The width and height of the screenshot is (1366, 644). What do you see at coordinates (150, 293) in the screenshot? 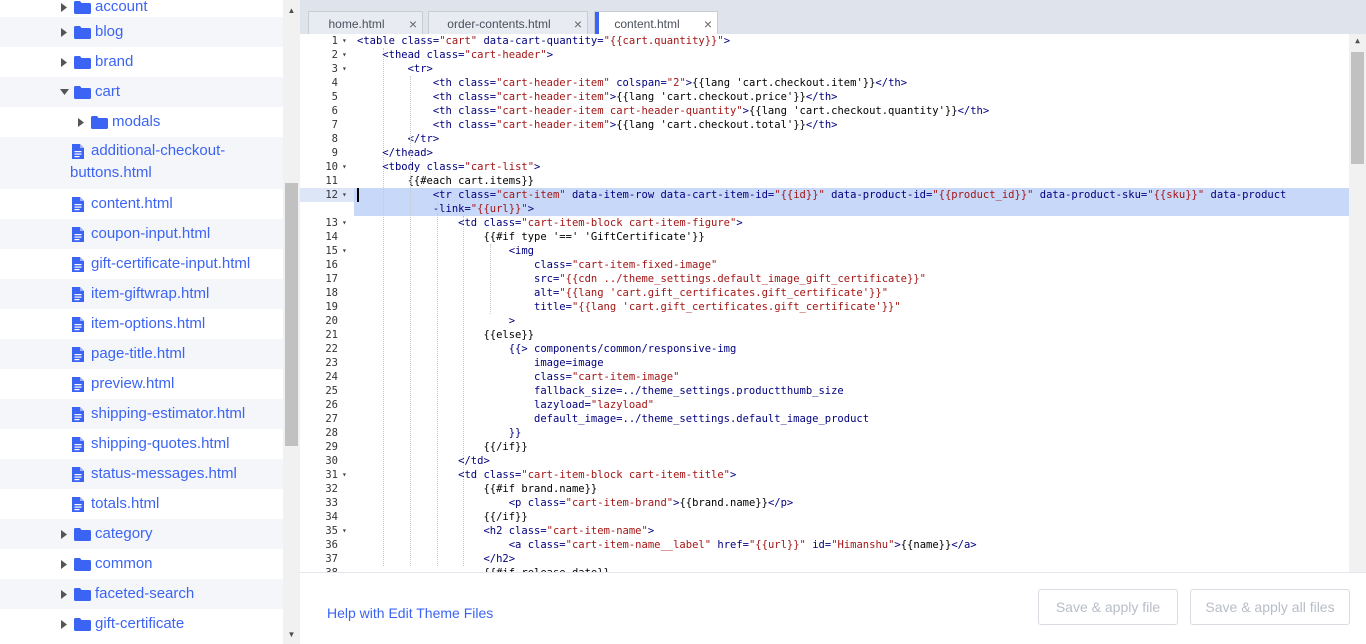
I see `tree-item-label: item-giftwrap.html` at bounding box center [150, 293].